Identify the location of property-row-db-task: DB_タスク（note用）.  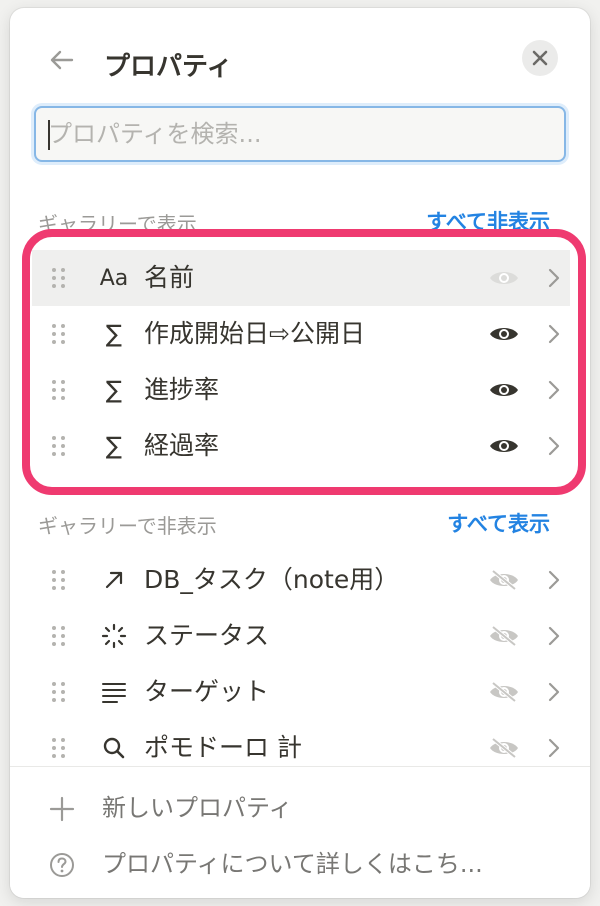
(301, 580).